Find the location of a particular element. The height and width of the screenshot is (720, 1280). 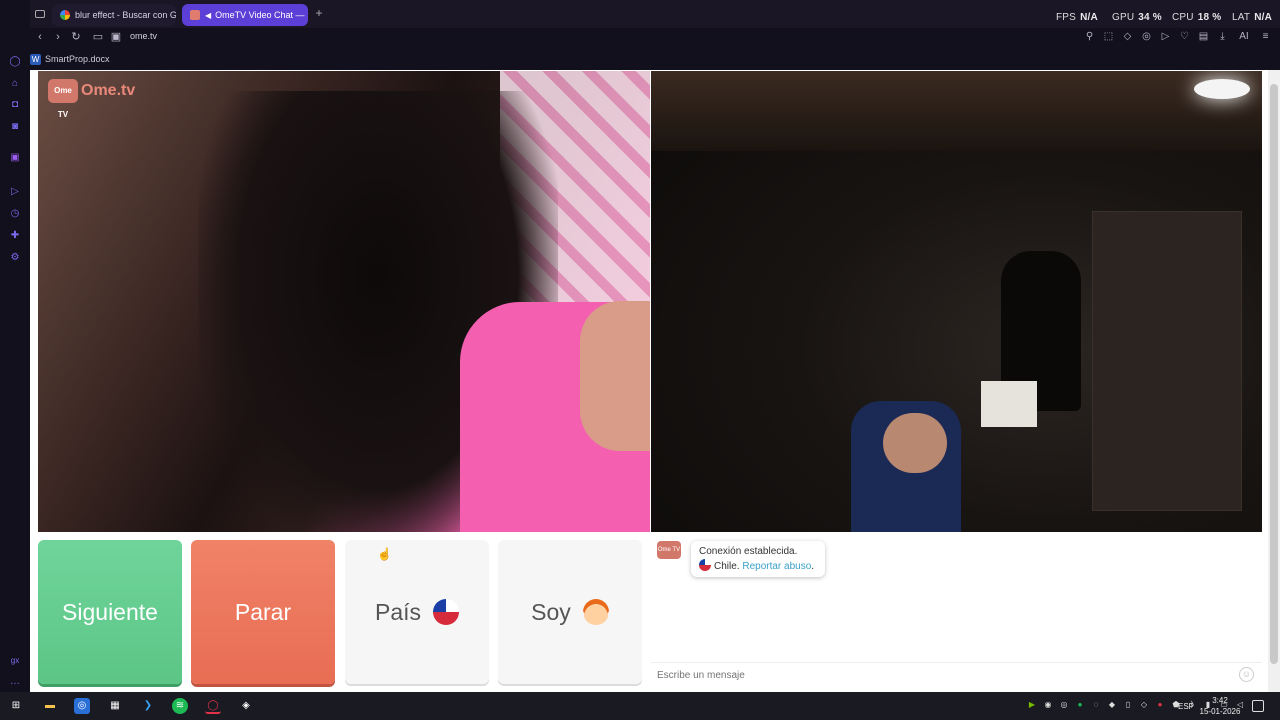

tray-app-icon: ◉ is located at coordinates (1048, 705).